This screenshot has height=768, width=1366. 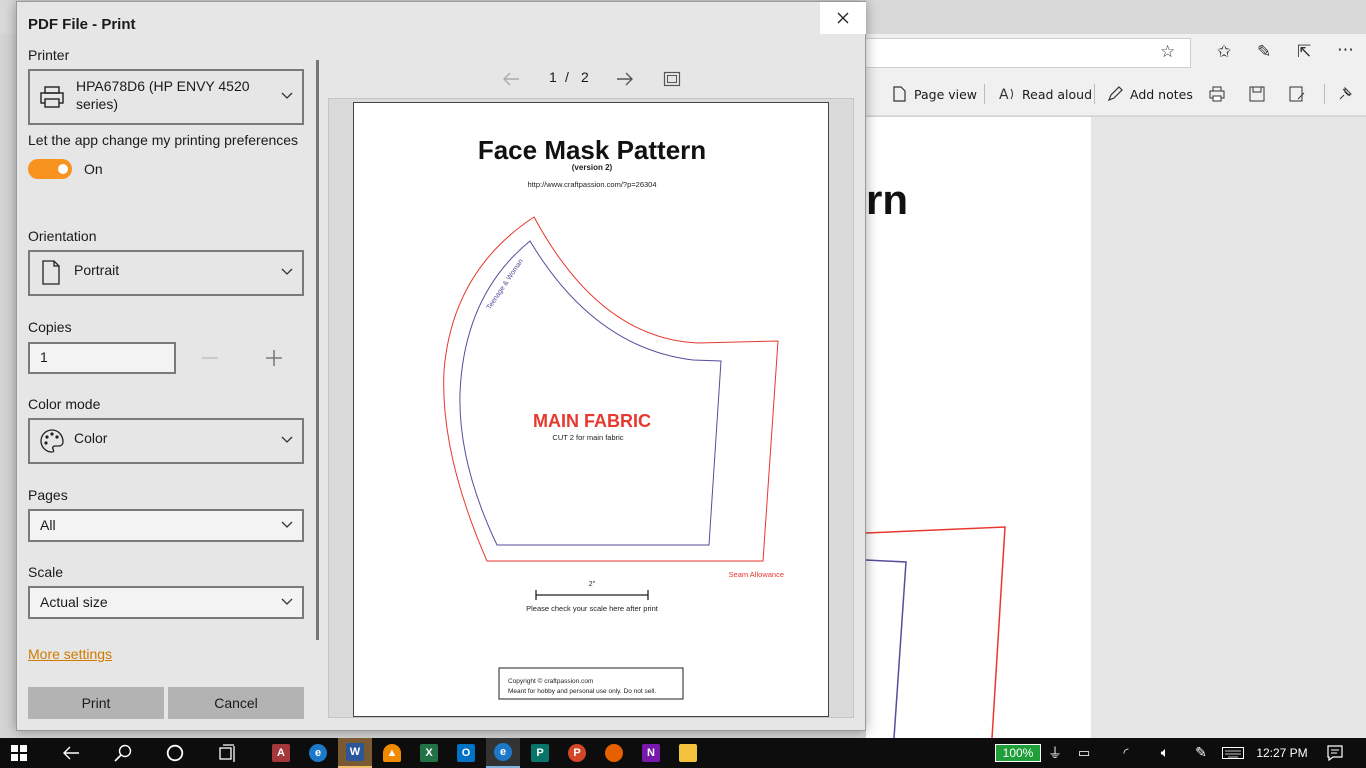 What do you see at coordinates (96, 703) in the screenshot?
I see `print-button: Print` at bounding box center [96, 703].